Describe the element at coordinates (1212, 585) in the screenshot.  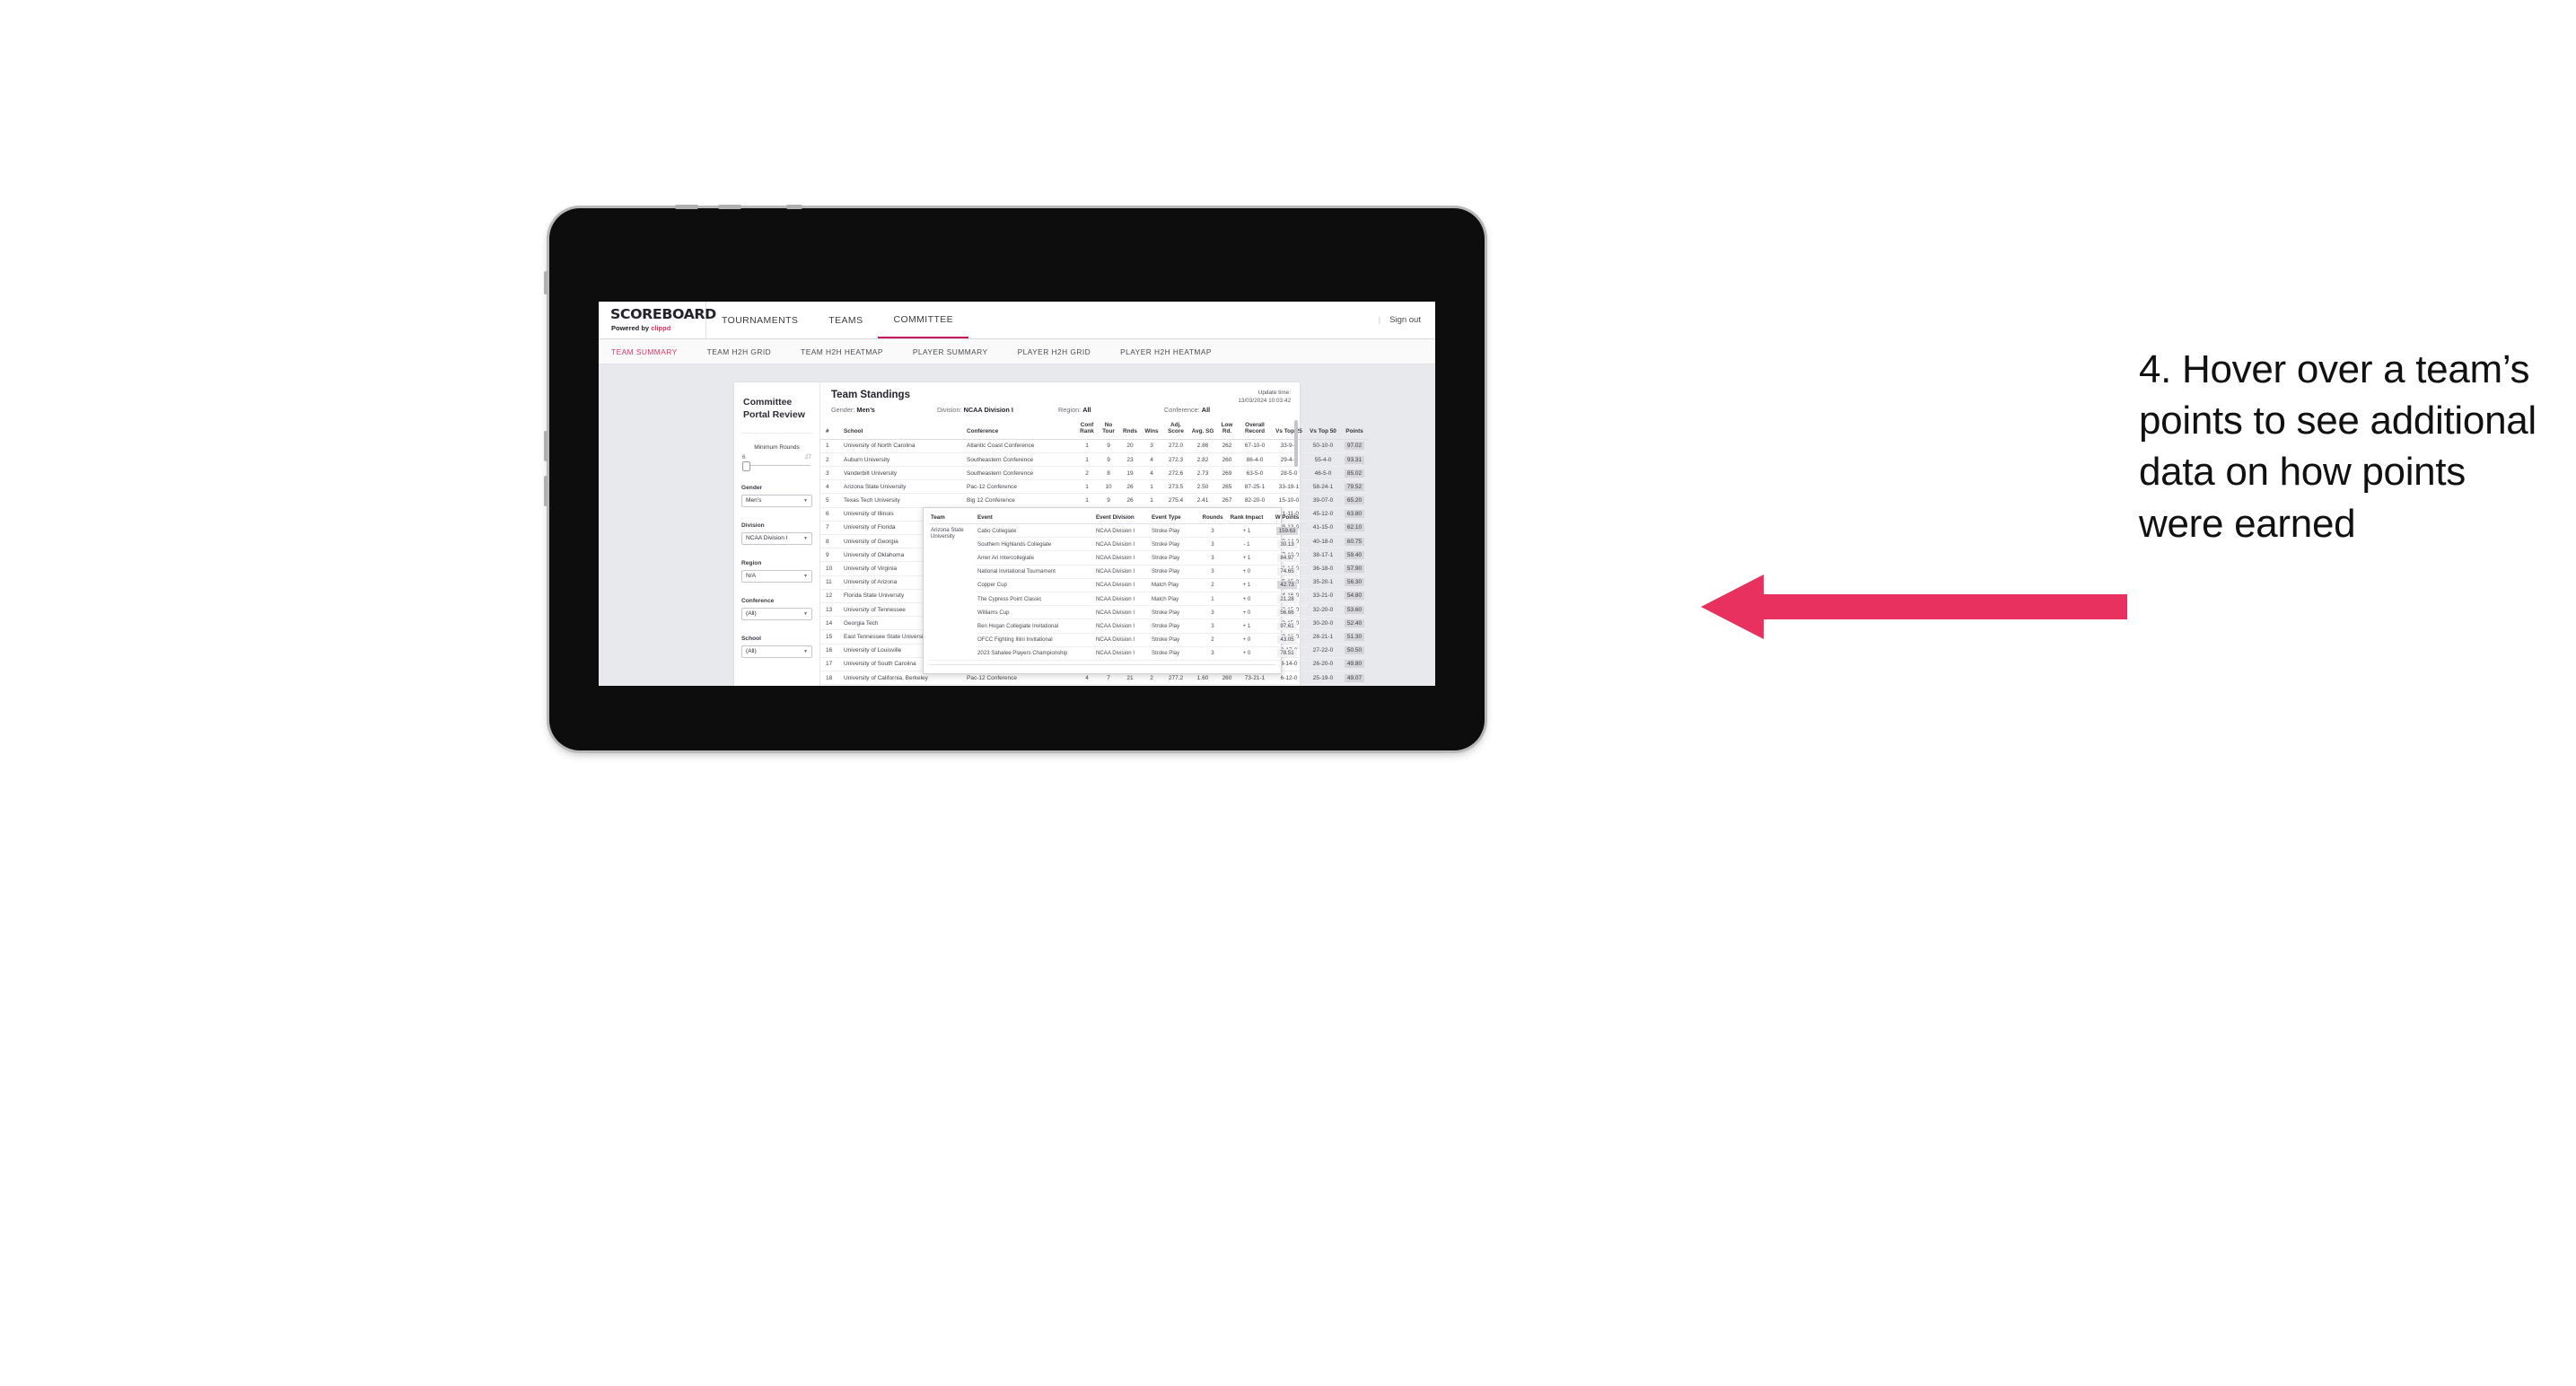
I see `tooltip-rounds: 2` at that location.